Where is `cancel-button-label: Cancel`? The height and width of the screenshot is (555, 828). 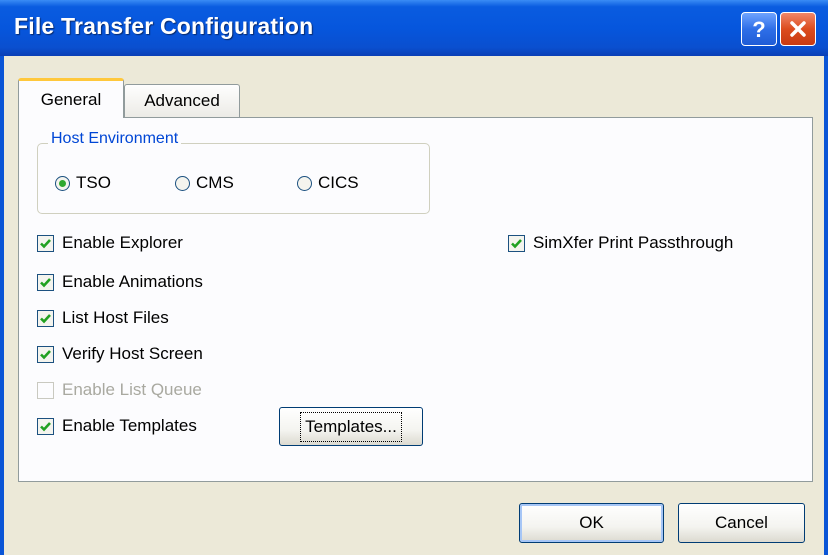
cancel-button-label: Cancel is located at coordinates (741, 522).